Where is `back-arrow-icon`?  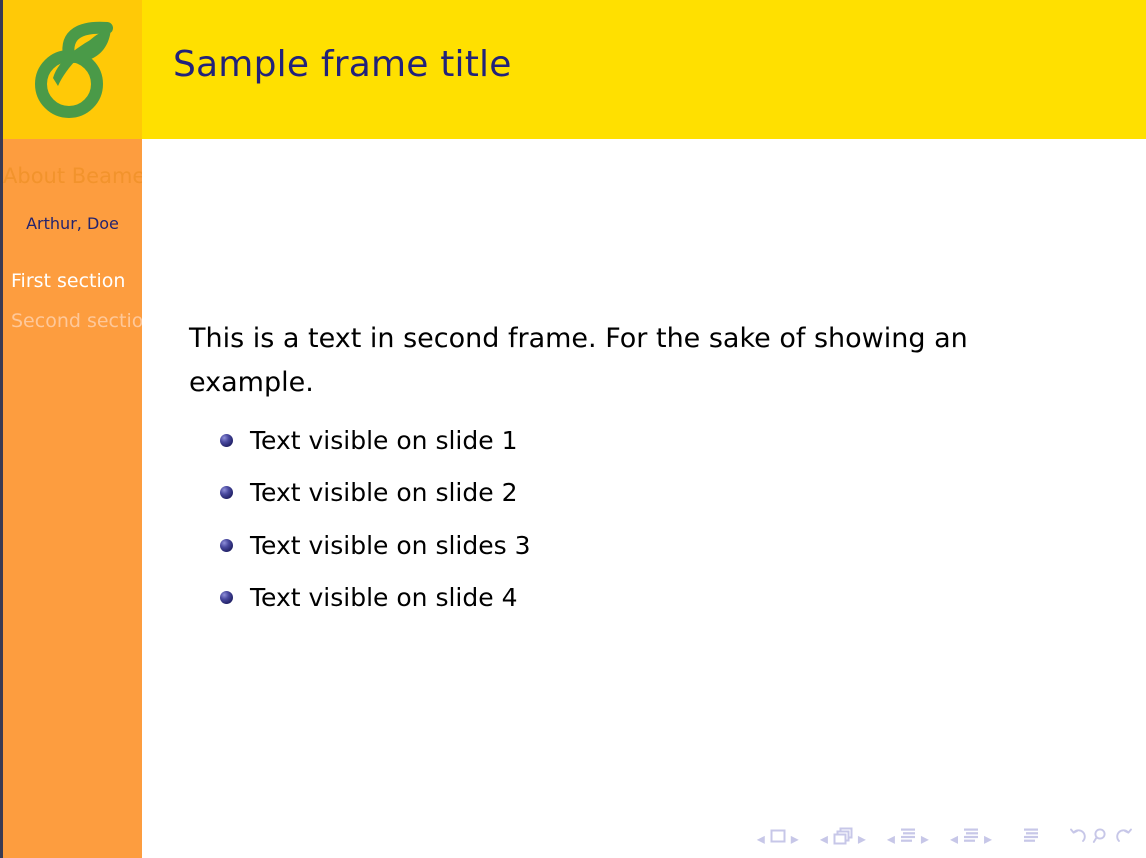 back-arrow-icon is located at coordinates (1078, 838).